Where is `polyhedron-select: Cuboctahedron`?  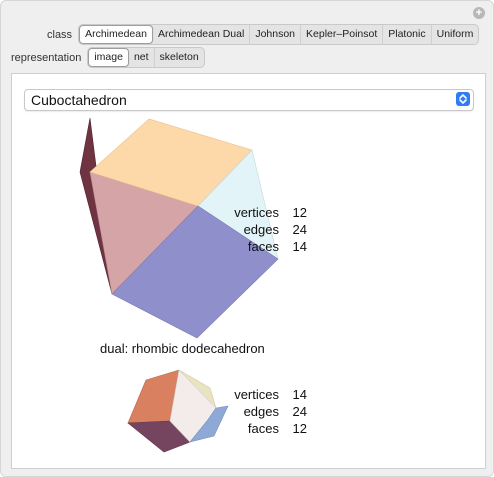 polyhedron-select: Cuboctahedron is located at coordinates (249, 100).